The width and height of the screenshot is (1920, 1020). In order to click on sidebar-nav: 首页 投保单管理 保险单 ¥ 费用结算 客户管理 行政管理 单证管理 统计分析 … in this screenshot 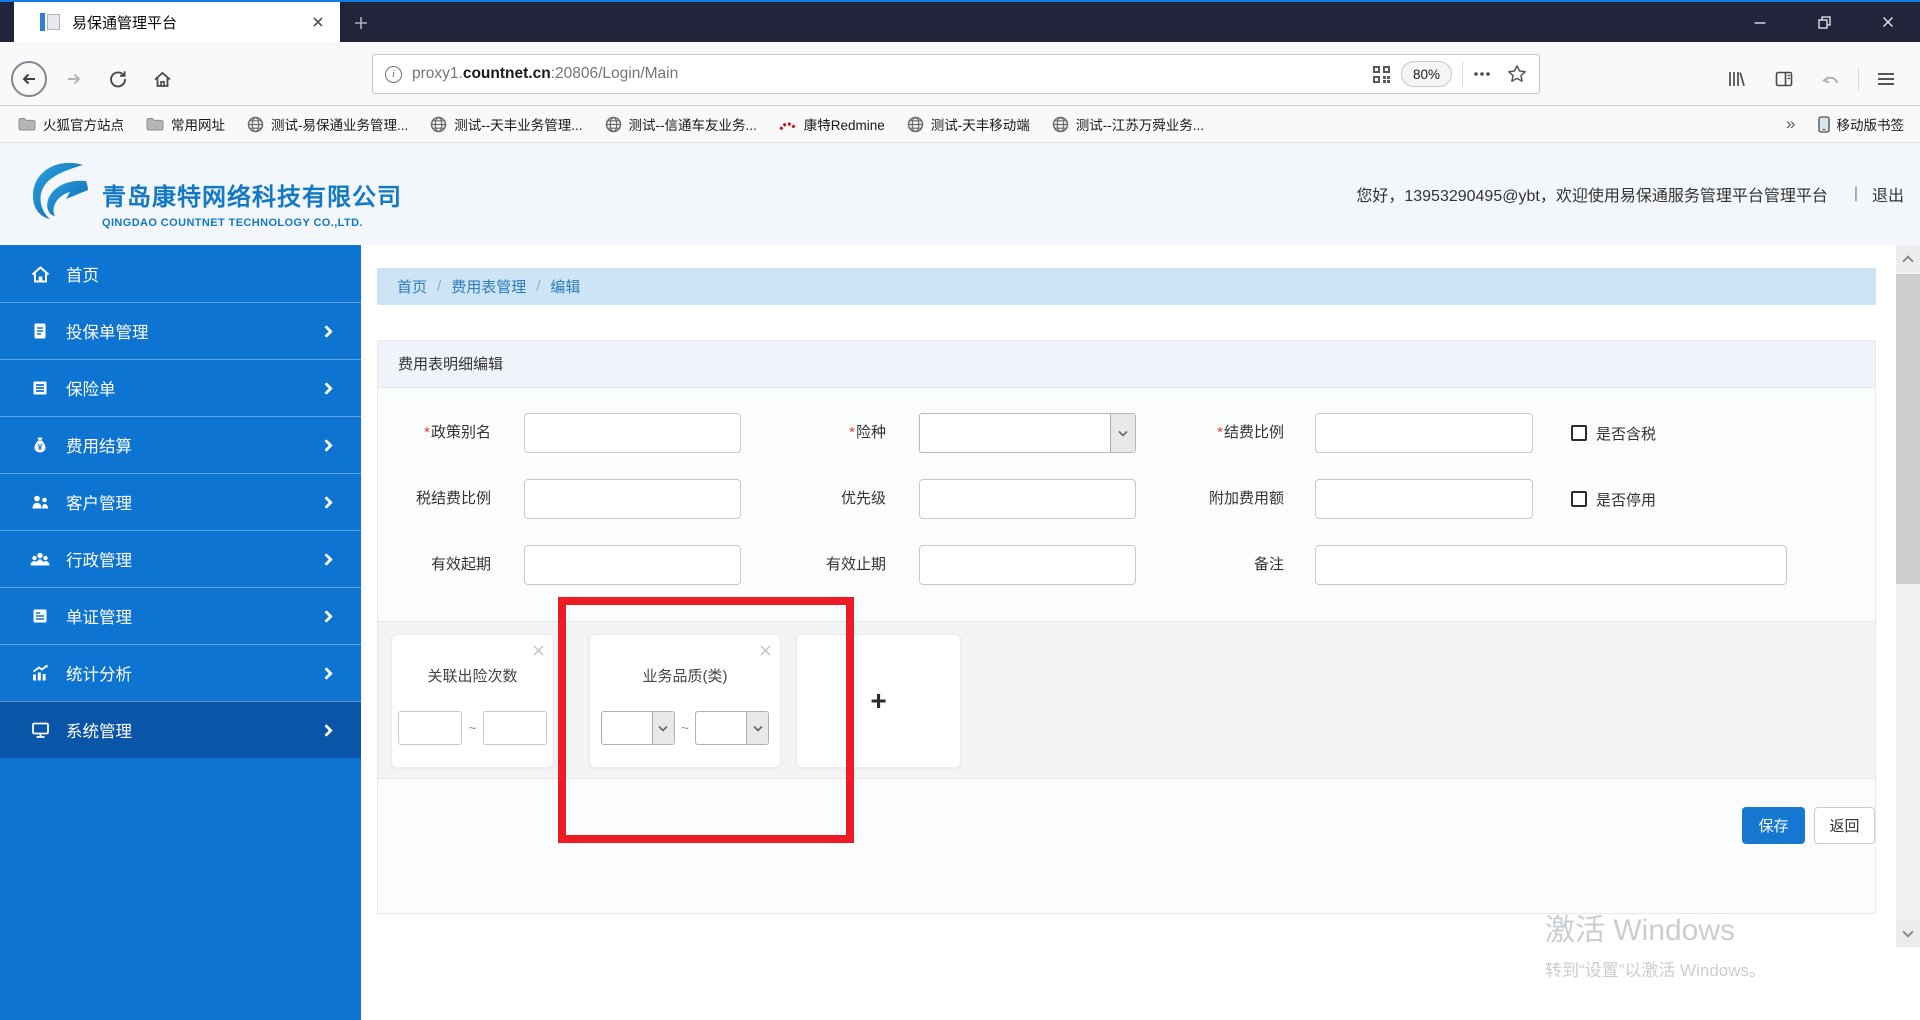, I will do `click(180, 632)`.